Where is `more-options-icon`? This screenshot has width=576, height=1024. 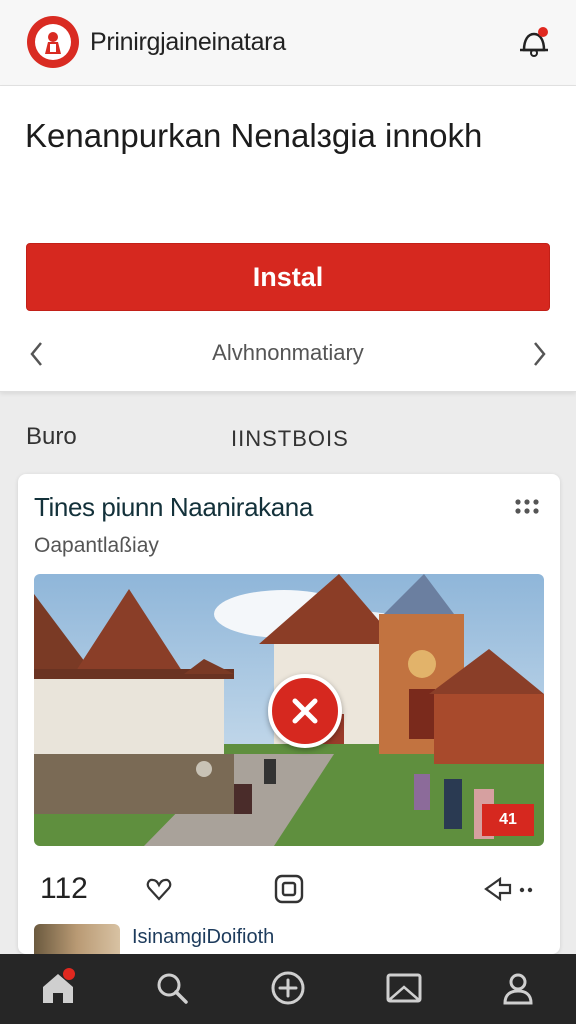 more-options-icon is located at coordinates (527, 508).